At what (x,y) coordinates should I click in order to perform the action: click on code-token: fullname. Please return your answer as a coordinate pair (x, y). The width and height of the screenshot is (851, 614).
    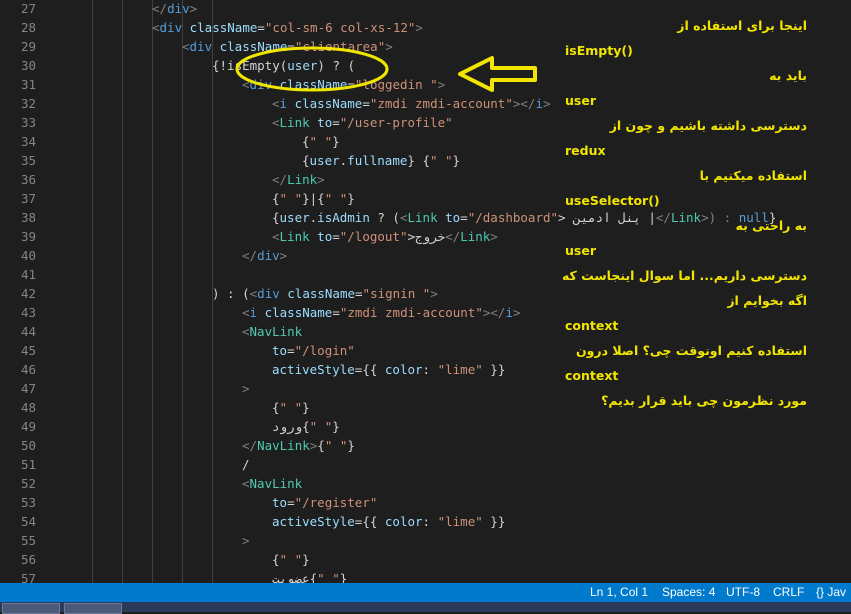
    Looking at the image, I should click on (377, 160).